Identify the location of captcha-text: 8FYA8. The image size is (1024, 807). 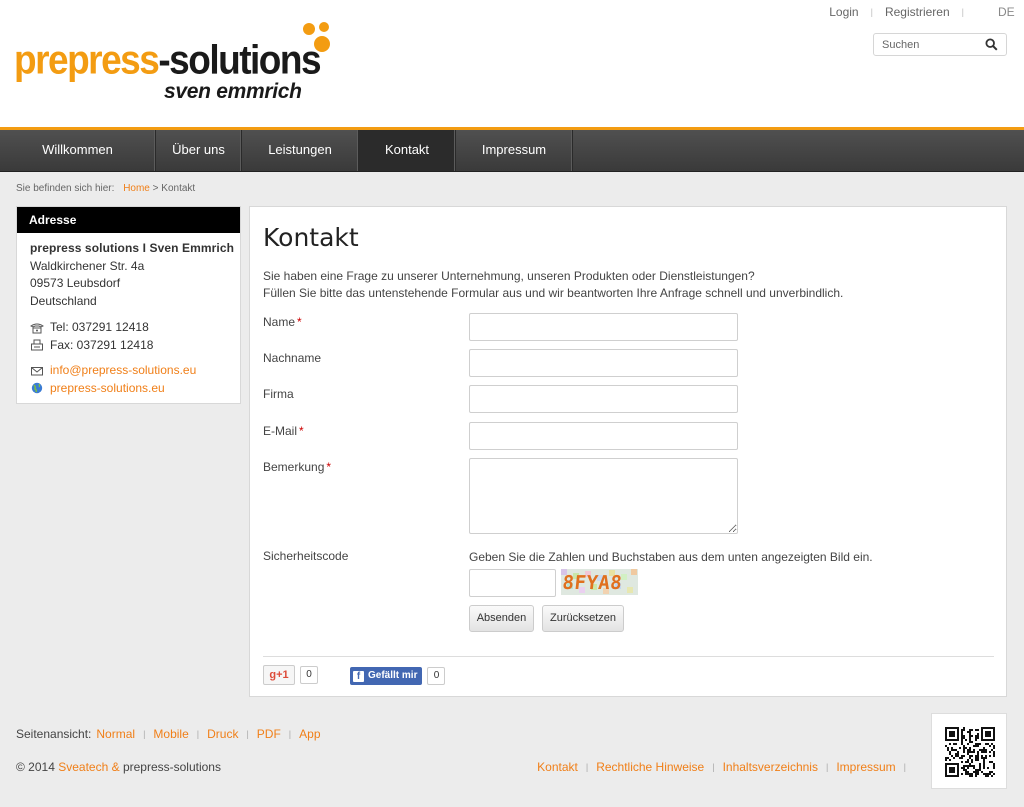
(592, 583).